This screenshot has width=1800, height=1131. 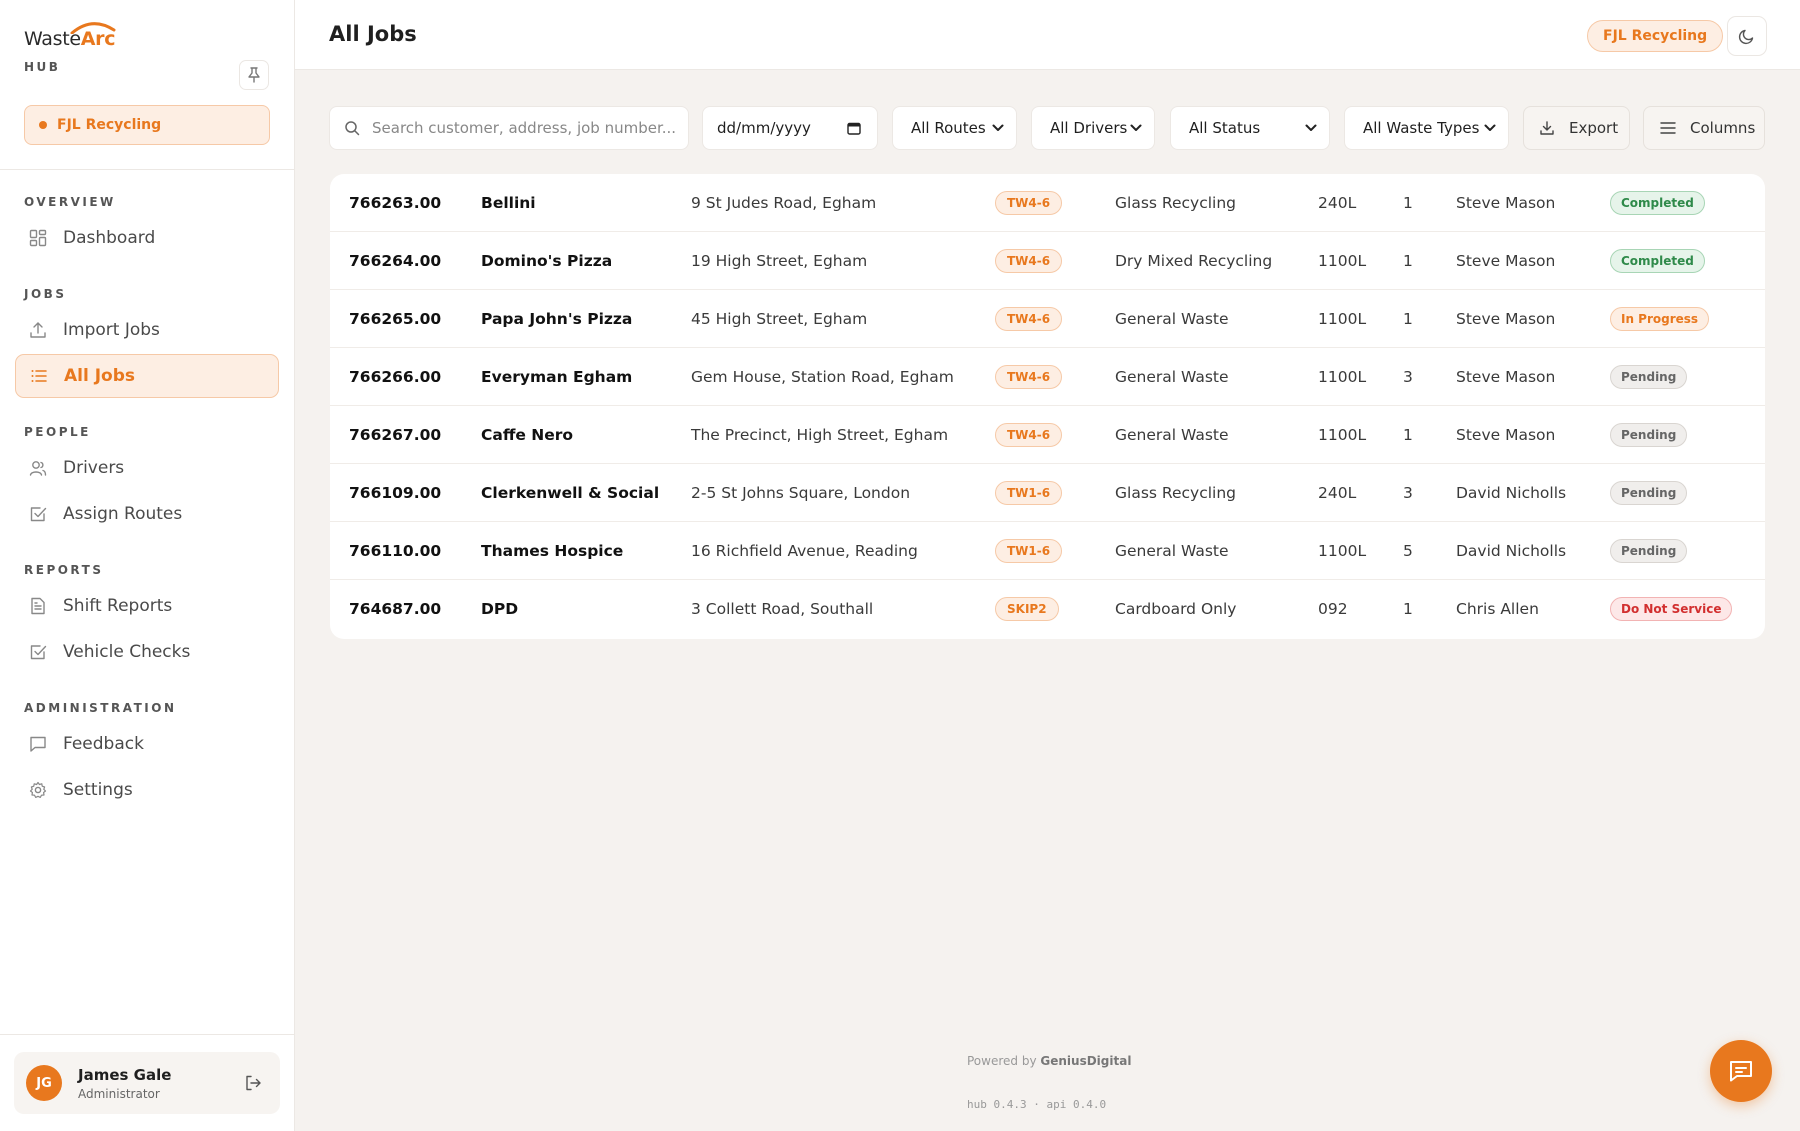 I want to click on export-label: Export, so click(x=1594, y=128).